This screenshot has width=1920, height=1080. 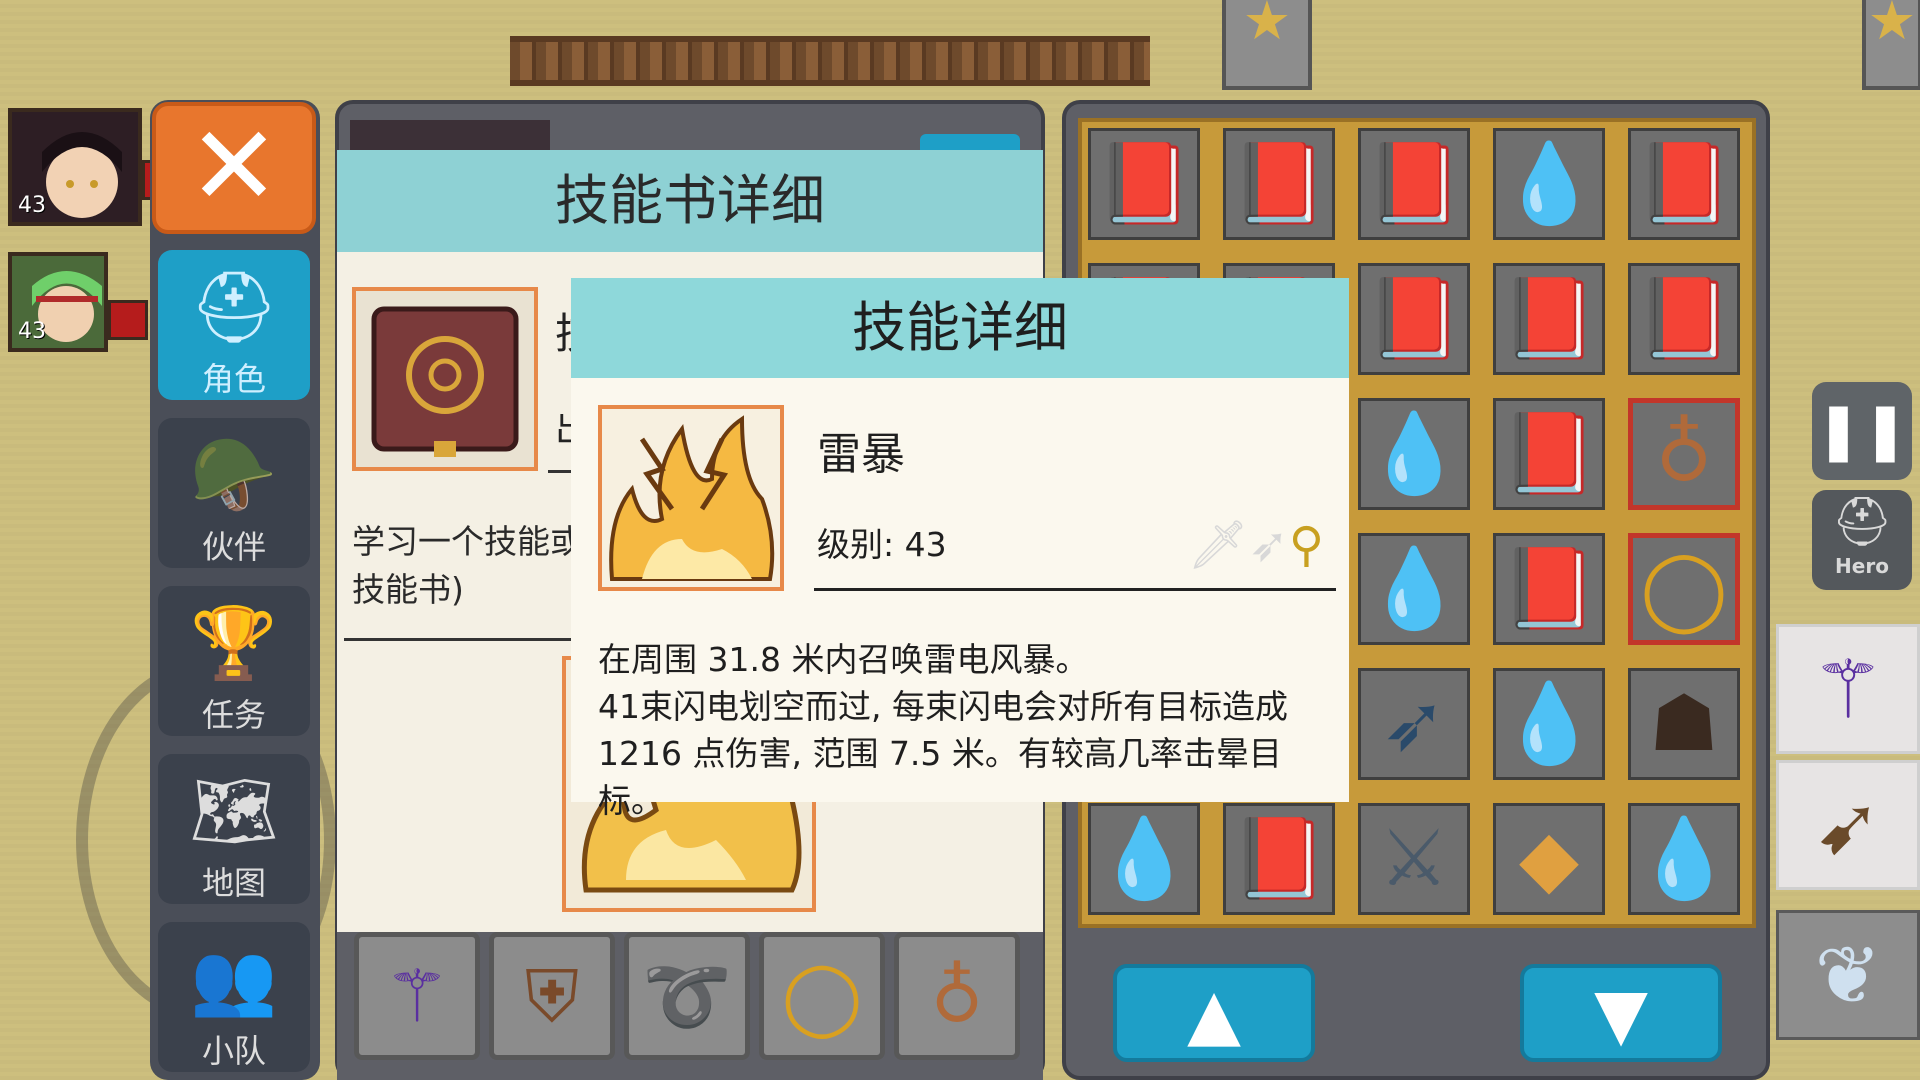 I want to click on staff-icon: ⚚, so click(x=417, y=996).